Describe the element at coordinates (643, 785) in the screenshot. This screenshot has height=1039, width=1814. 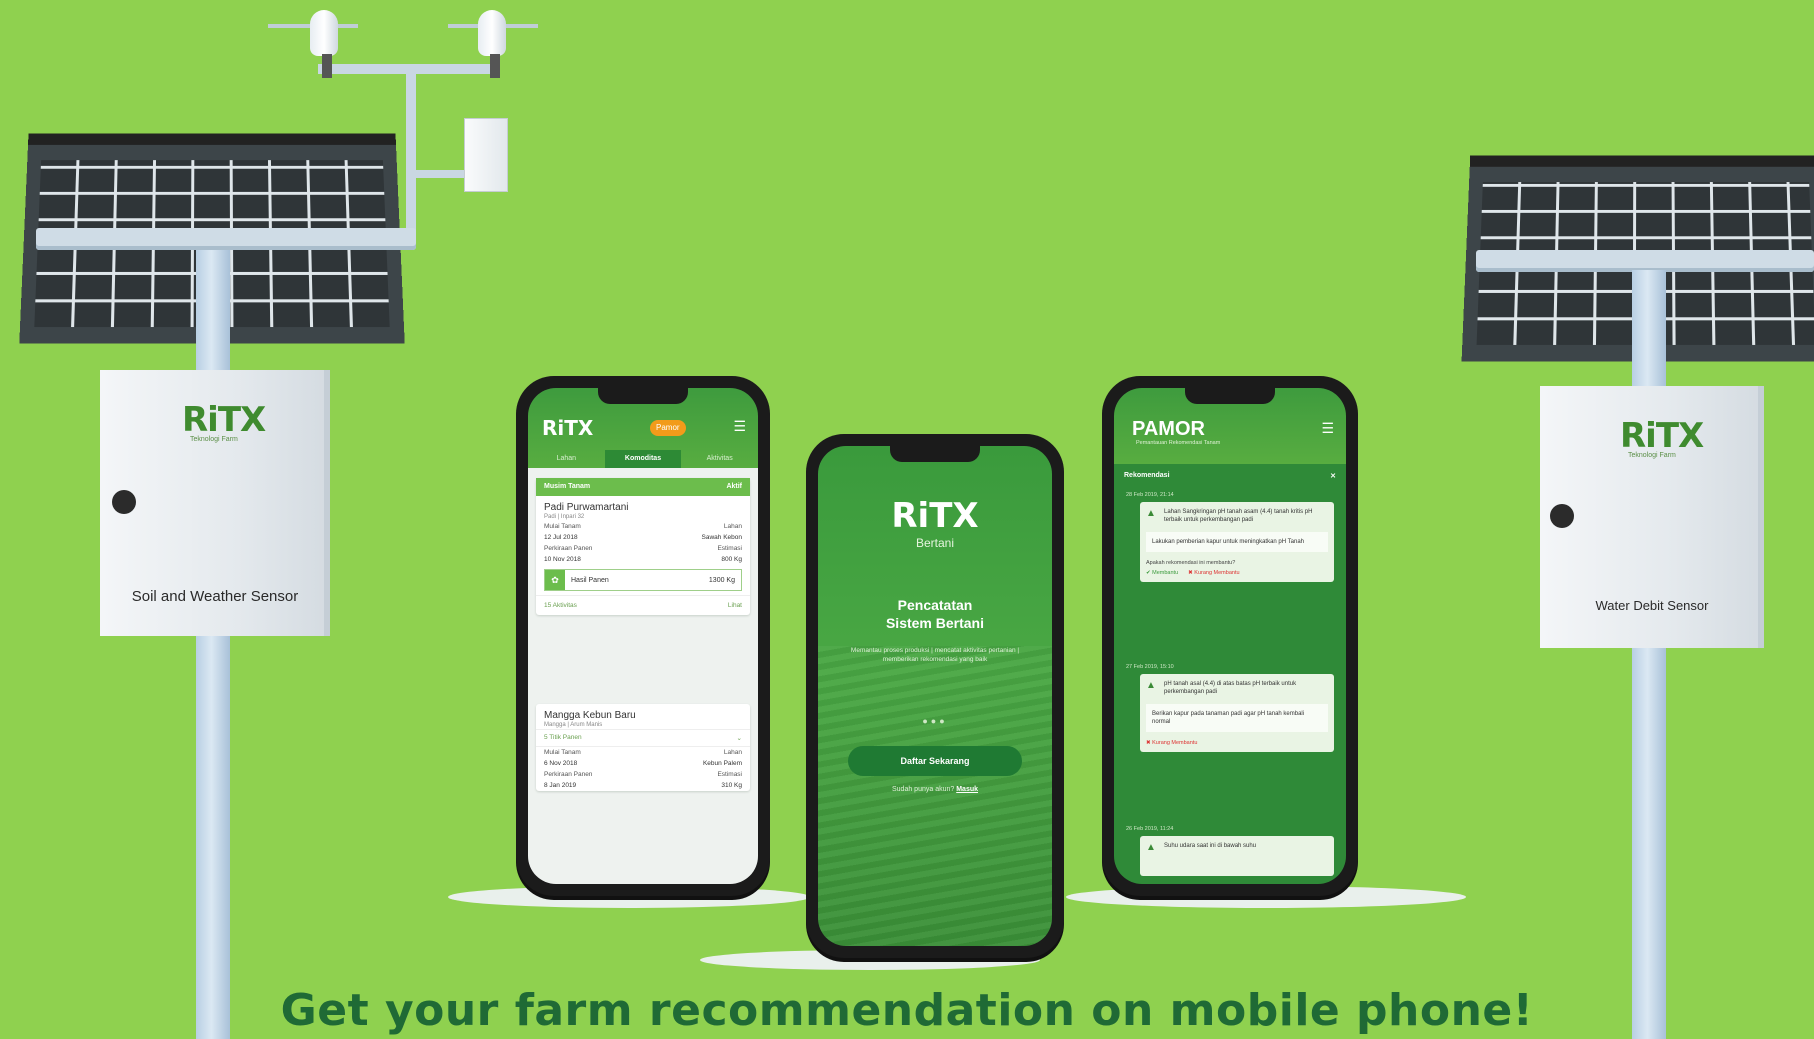
I see `info-row: 8 Jan 2019 310 Kg` at that location.